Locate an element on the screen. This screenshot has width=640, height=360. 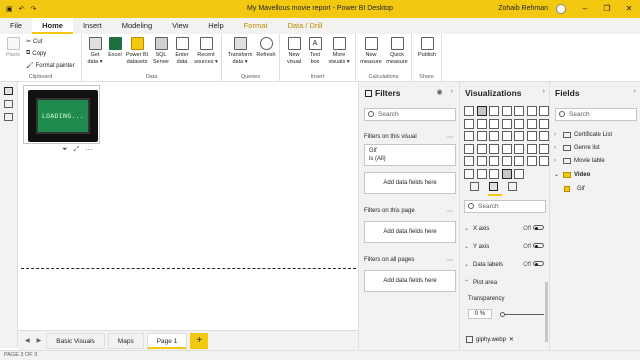
cut-button: ✂ Cut is located at coordinates (34, 42).